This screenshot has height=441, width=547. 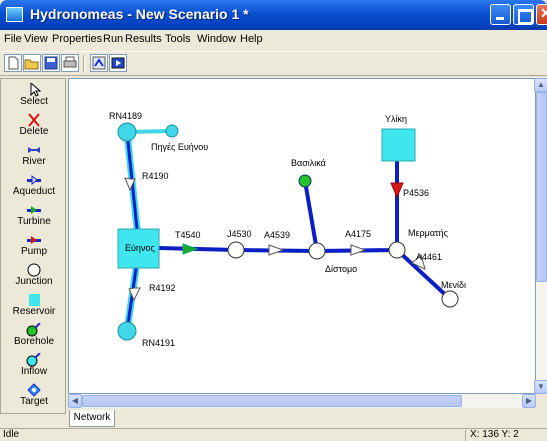 I want to click on new-icon, so click(x=13, y=63).